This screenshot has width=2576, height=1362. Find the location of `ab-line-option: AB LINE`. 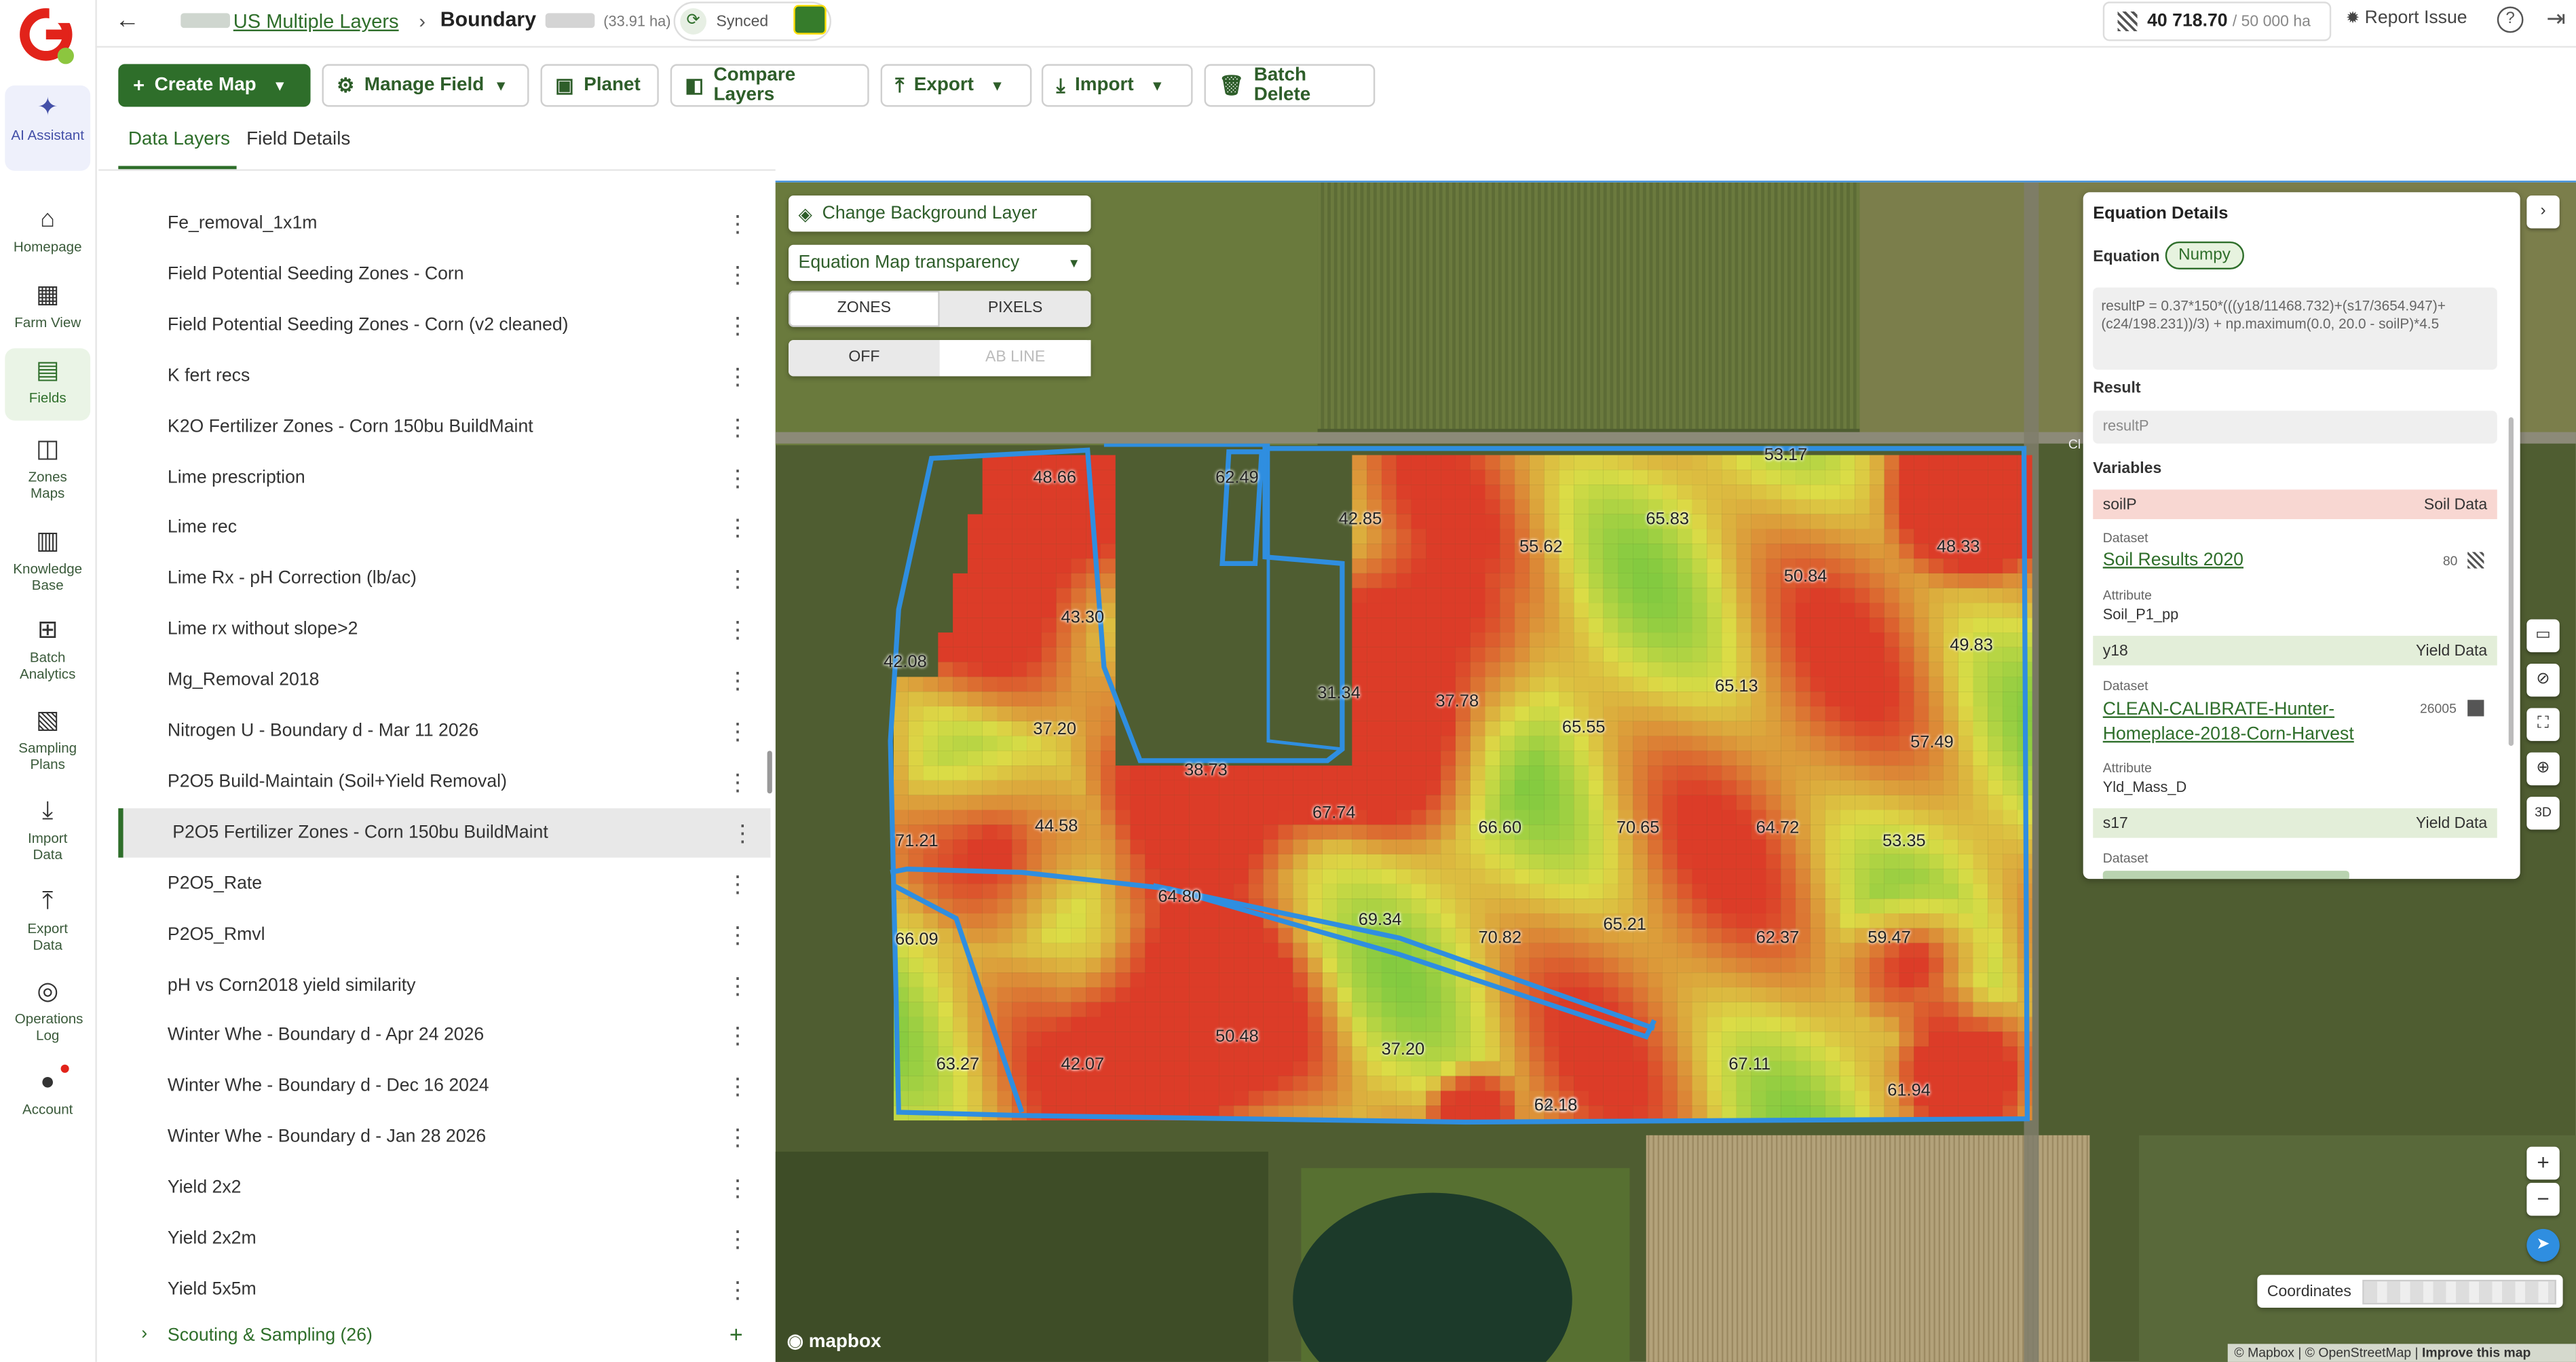

ab-line-option: AB LINE is located at coordinates (1015, 358).